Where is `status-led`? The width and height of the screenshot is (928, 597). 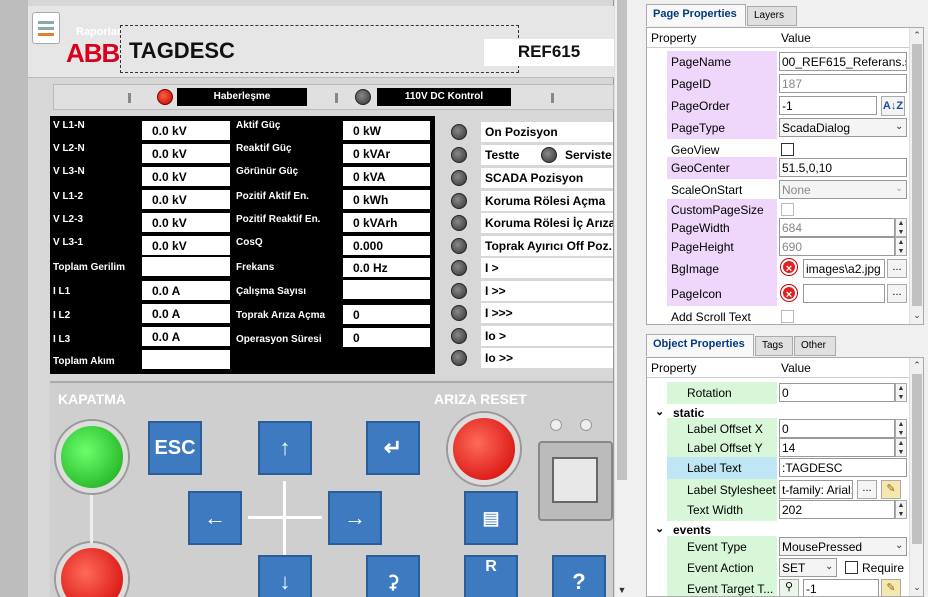
status-led is located at coordinates (459, 223).